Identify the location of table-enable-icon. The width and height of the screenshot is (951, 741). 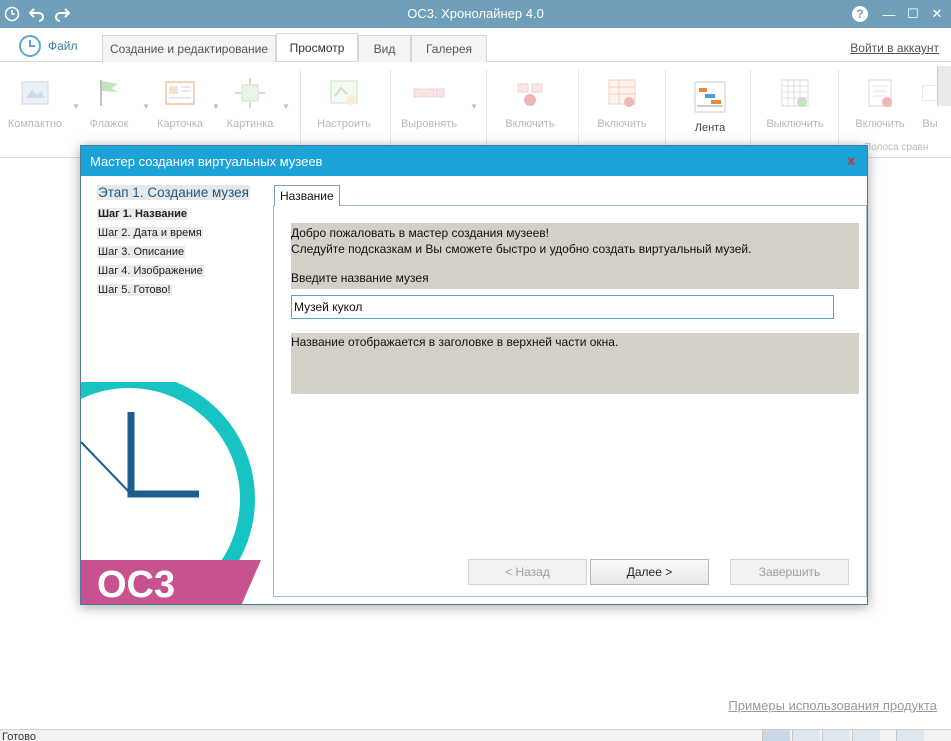
(622, 93).